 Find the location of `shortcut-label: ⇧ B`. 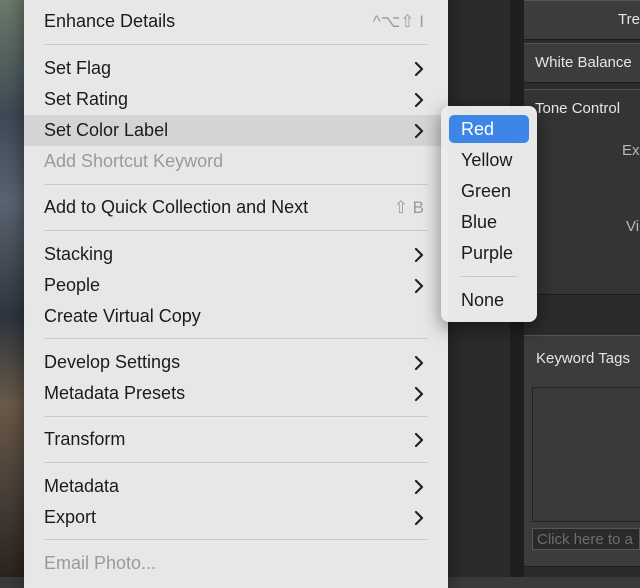

shortcut-label: ⇧ B is located at coordinates (408, 207).